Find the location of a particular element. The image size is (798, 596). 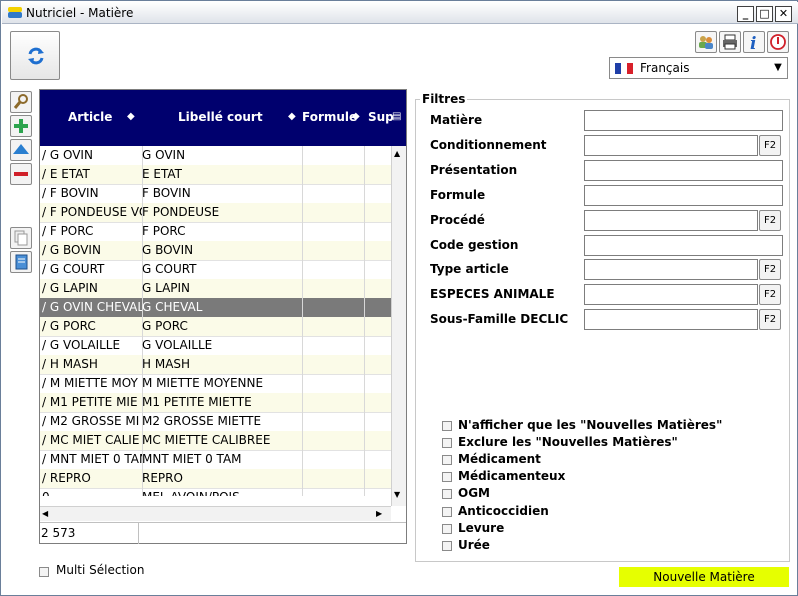

remove-icon is located at coordinates (21, 174).